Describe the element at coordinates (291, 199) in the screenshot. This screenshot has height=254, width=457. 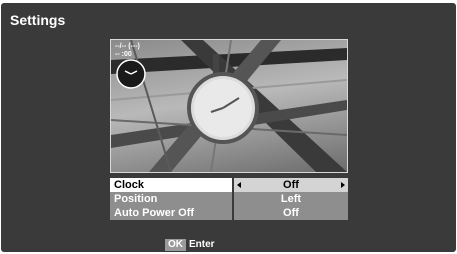
I see `menu-value-position: Left` at that location.